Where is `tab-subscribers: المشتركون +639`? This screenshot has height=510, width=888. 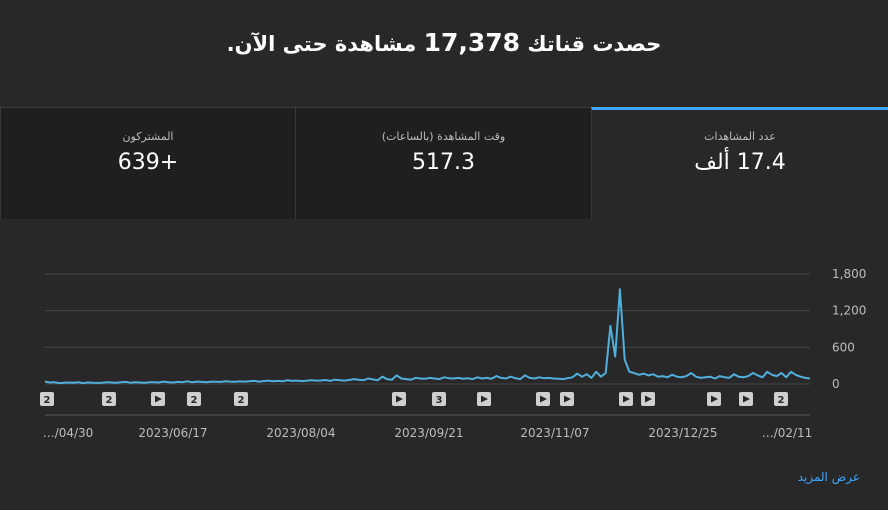
tab-subscribers: المشتركون +639 is located at coordinates (147, 163).